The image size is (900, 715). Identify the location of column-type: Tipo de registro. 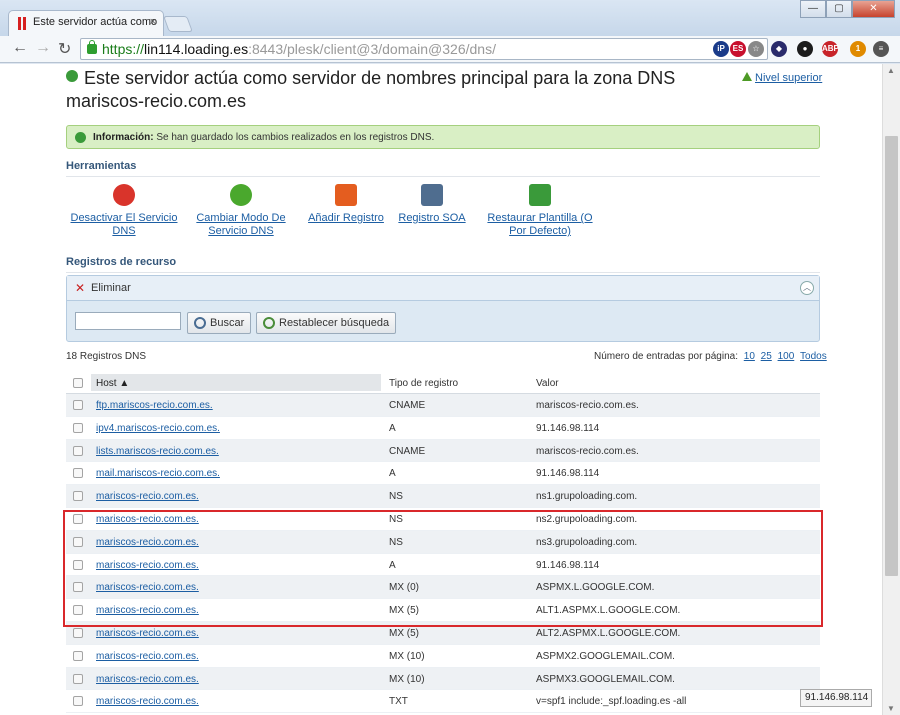
(424, 383).